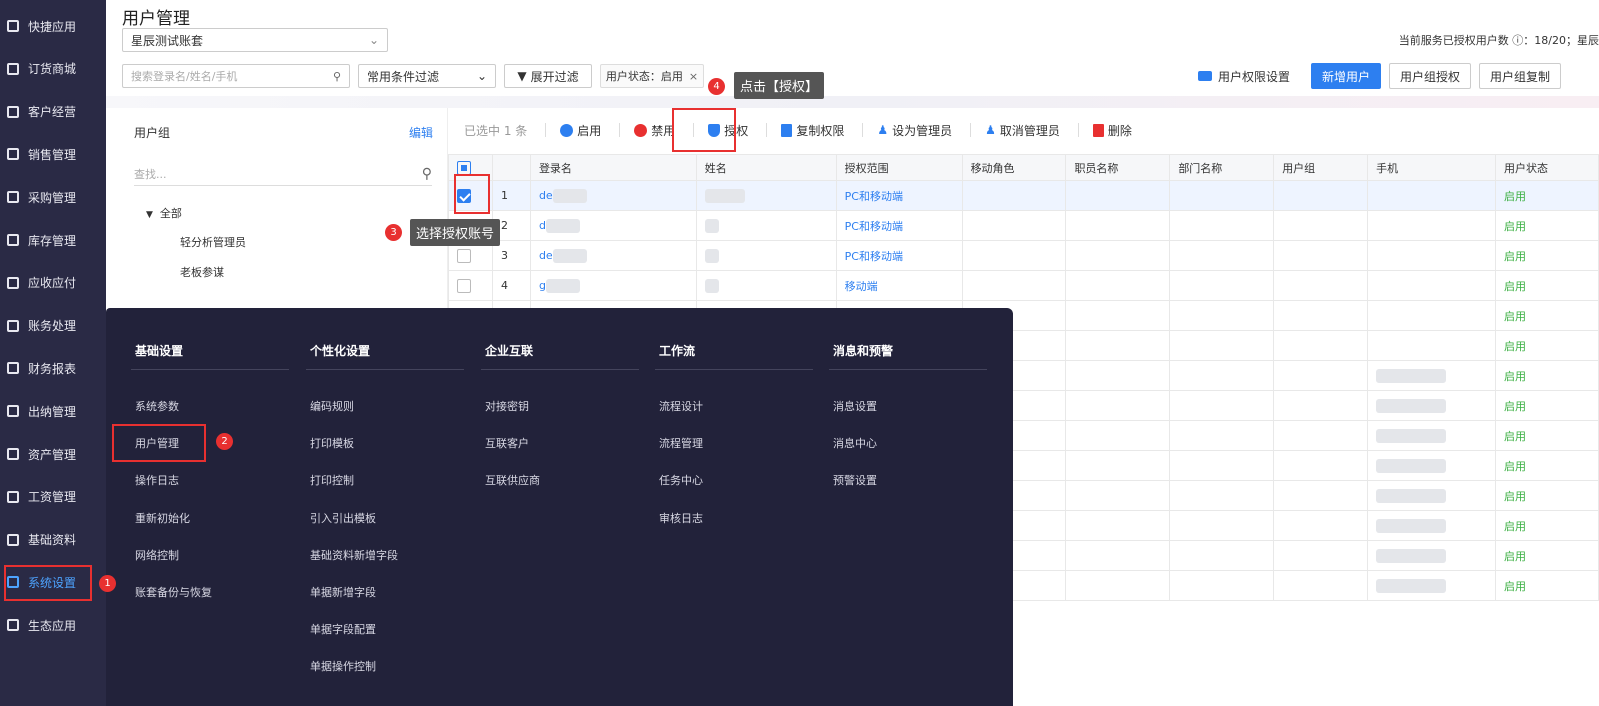 The width and height of the screenshot is (1599, 706). What do you see at coordinates (1547, 167) in the screenshot?
I see `column-header-status: 用户状态` at bounding box center [1547, 167].